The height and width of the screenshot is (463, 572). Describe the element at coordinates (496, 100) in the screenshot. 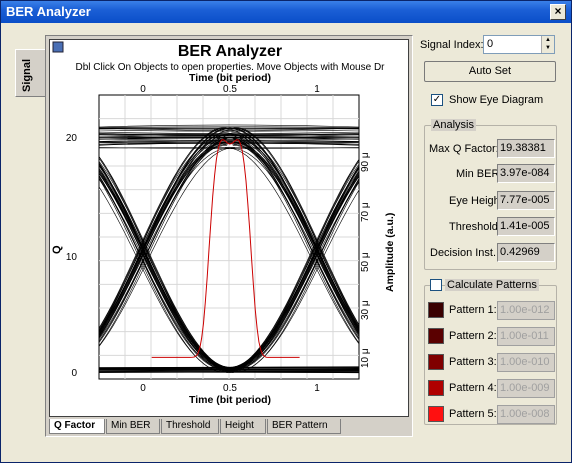

I see `show-eye-label: Show Eye Diagram` at that location.